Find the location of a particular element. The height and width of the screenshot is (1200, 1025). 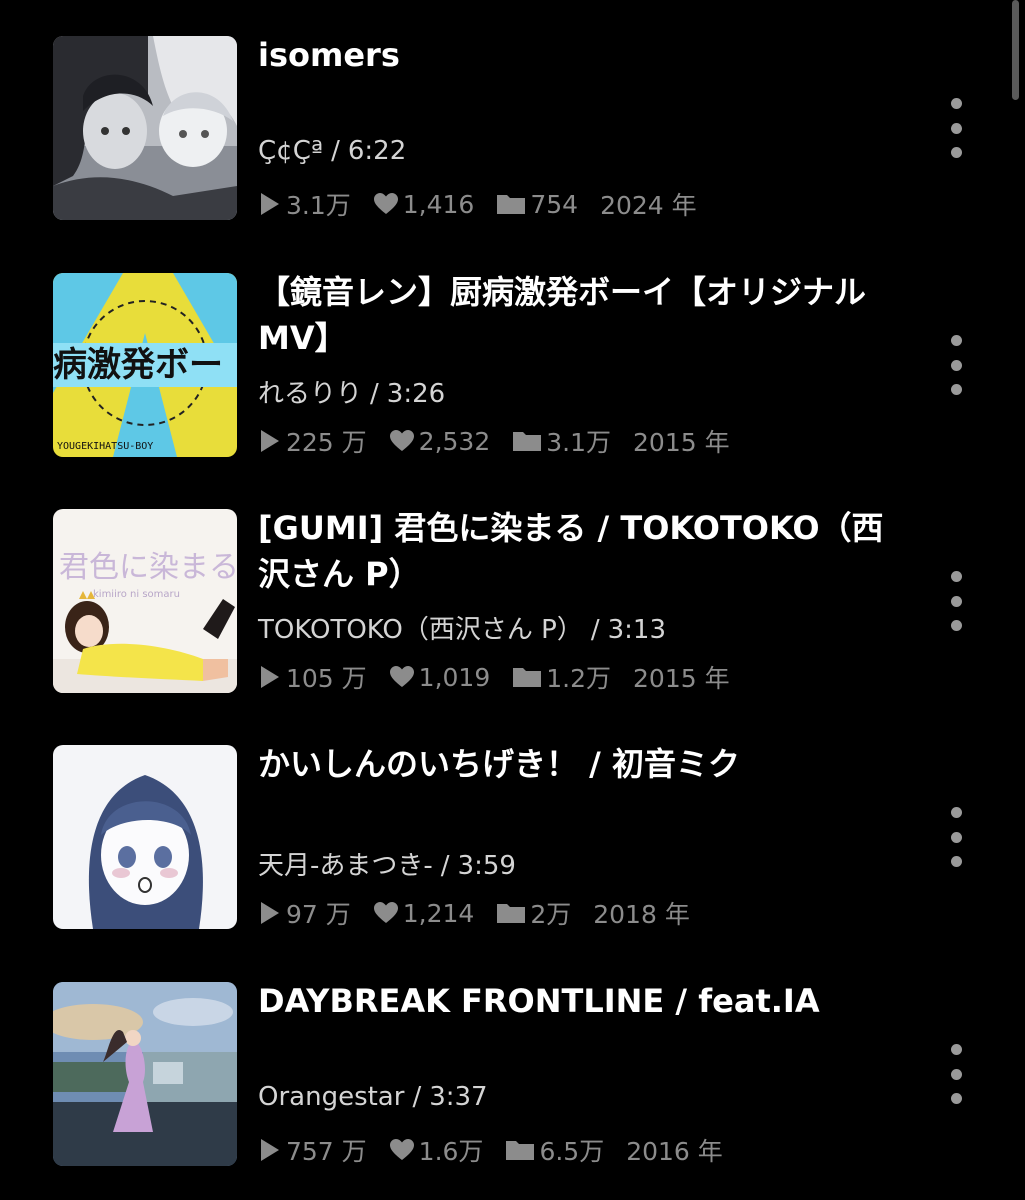

view-count: 757 万 is located at coordinates (312, 1150).